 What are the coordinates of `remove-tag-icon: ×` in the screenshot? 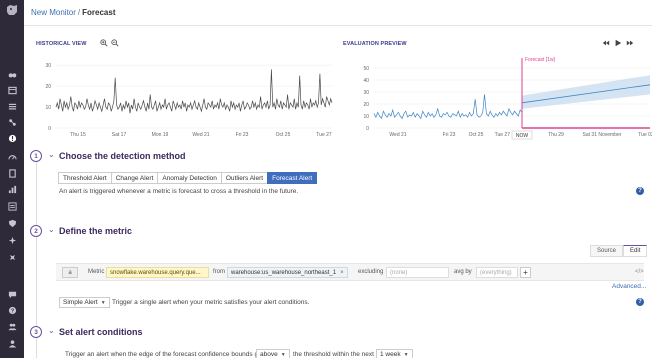 It's located at (342, 273).